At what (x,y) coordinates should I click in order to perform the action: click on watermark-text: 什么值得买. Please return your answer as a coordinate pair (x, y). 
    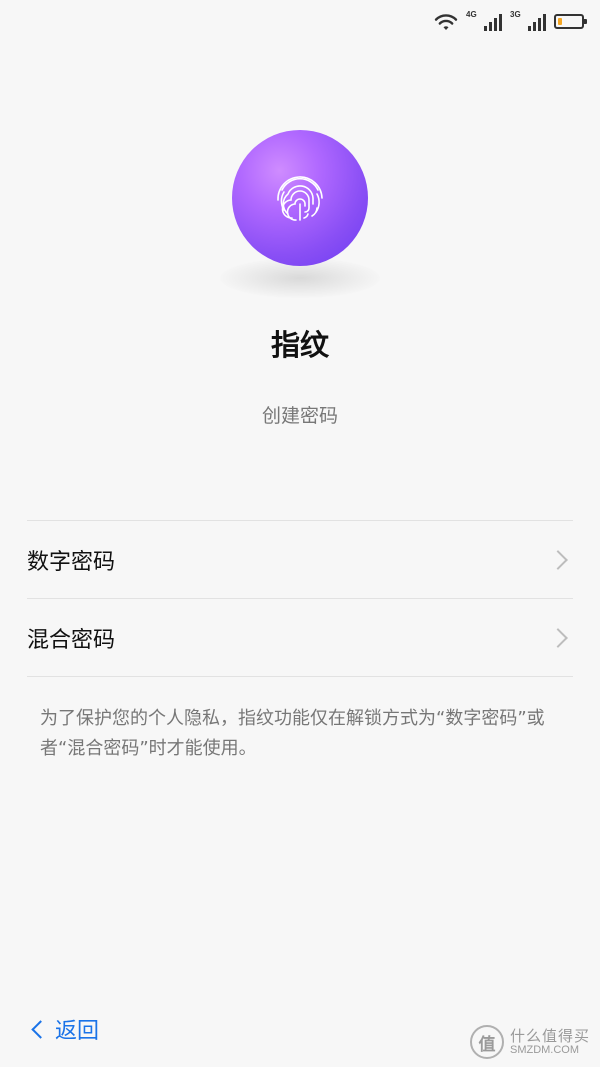
    Looking at the image, I should click on (549, 1035).